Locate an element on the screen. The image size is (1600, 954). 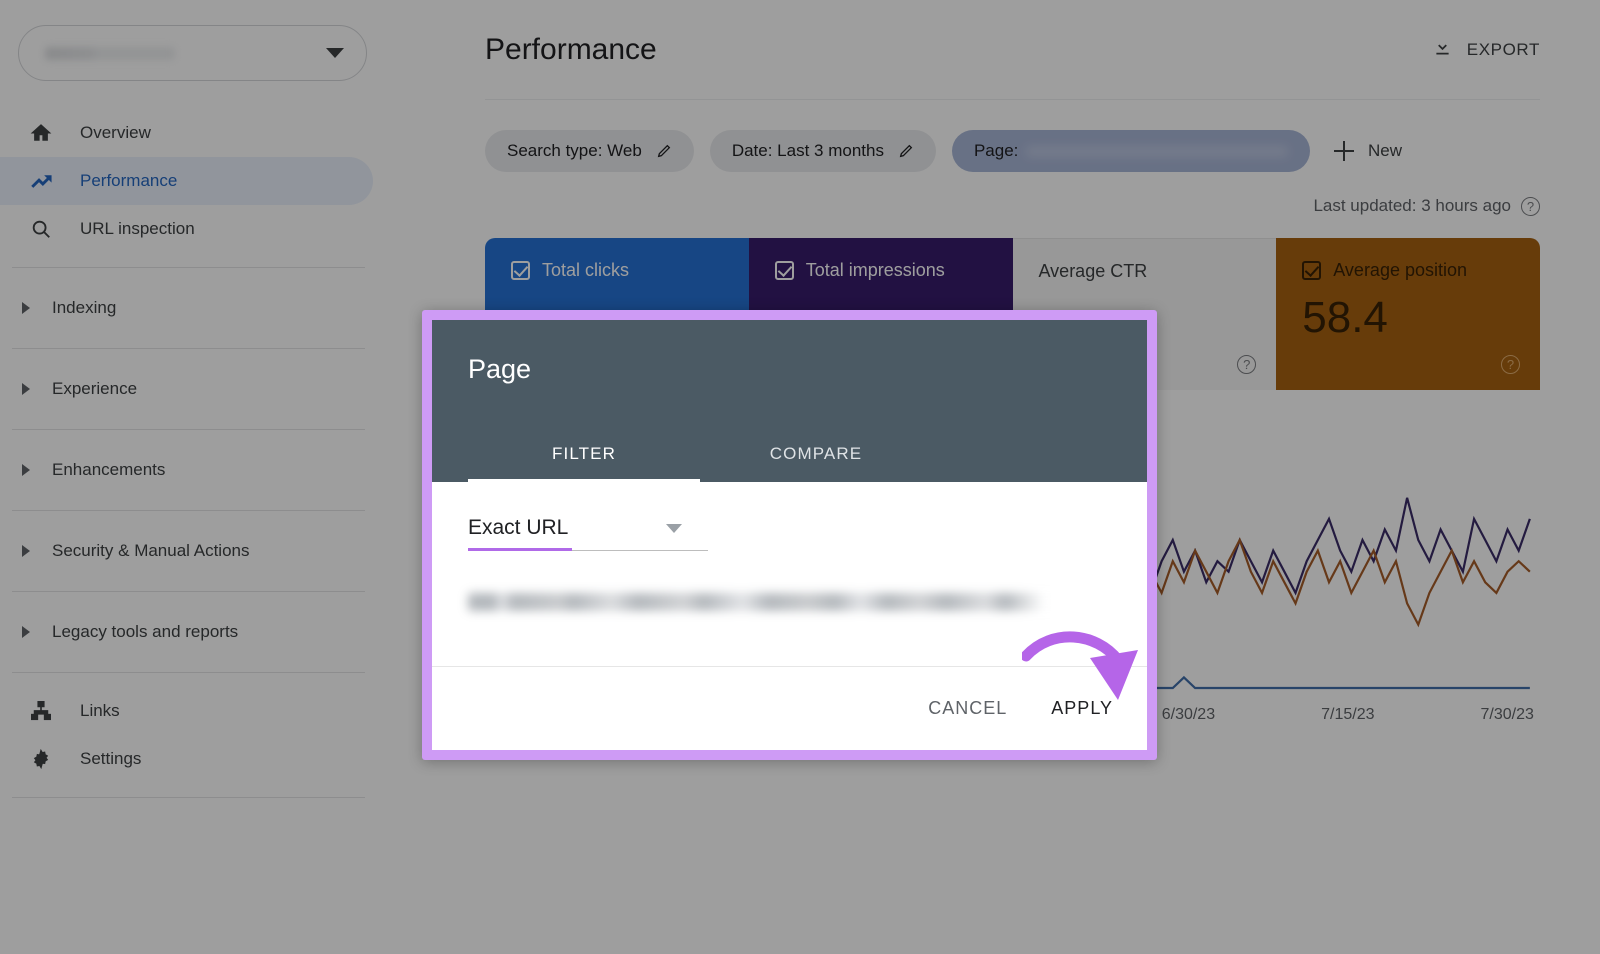
sitemap-icon is located at coordinates (41, 711).